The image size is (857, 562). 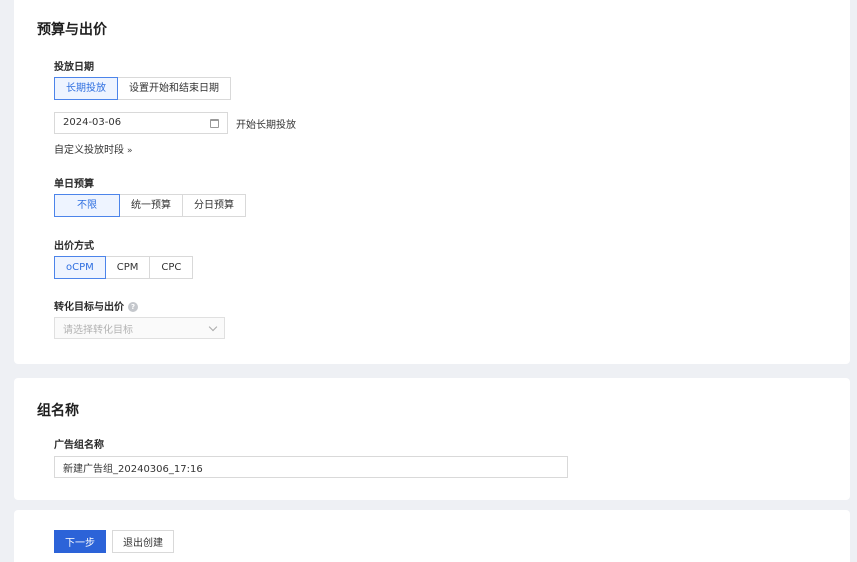 I want to click on ad-group-name-label: 广告组名称, so click(x=79, y=445).